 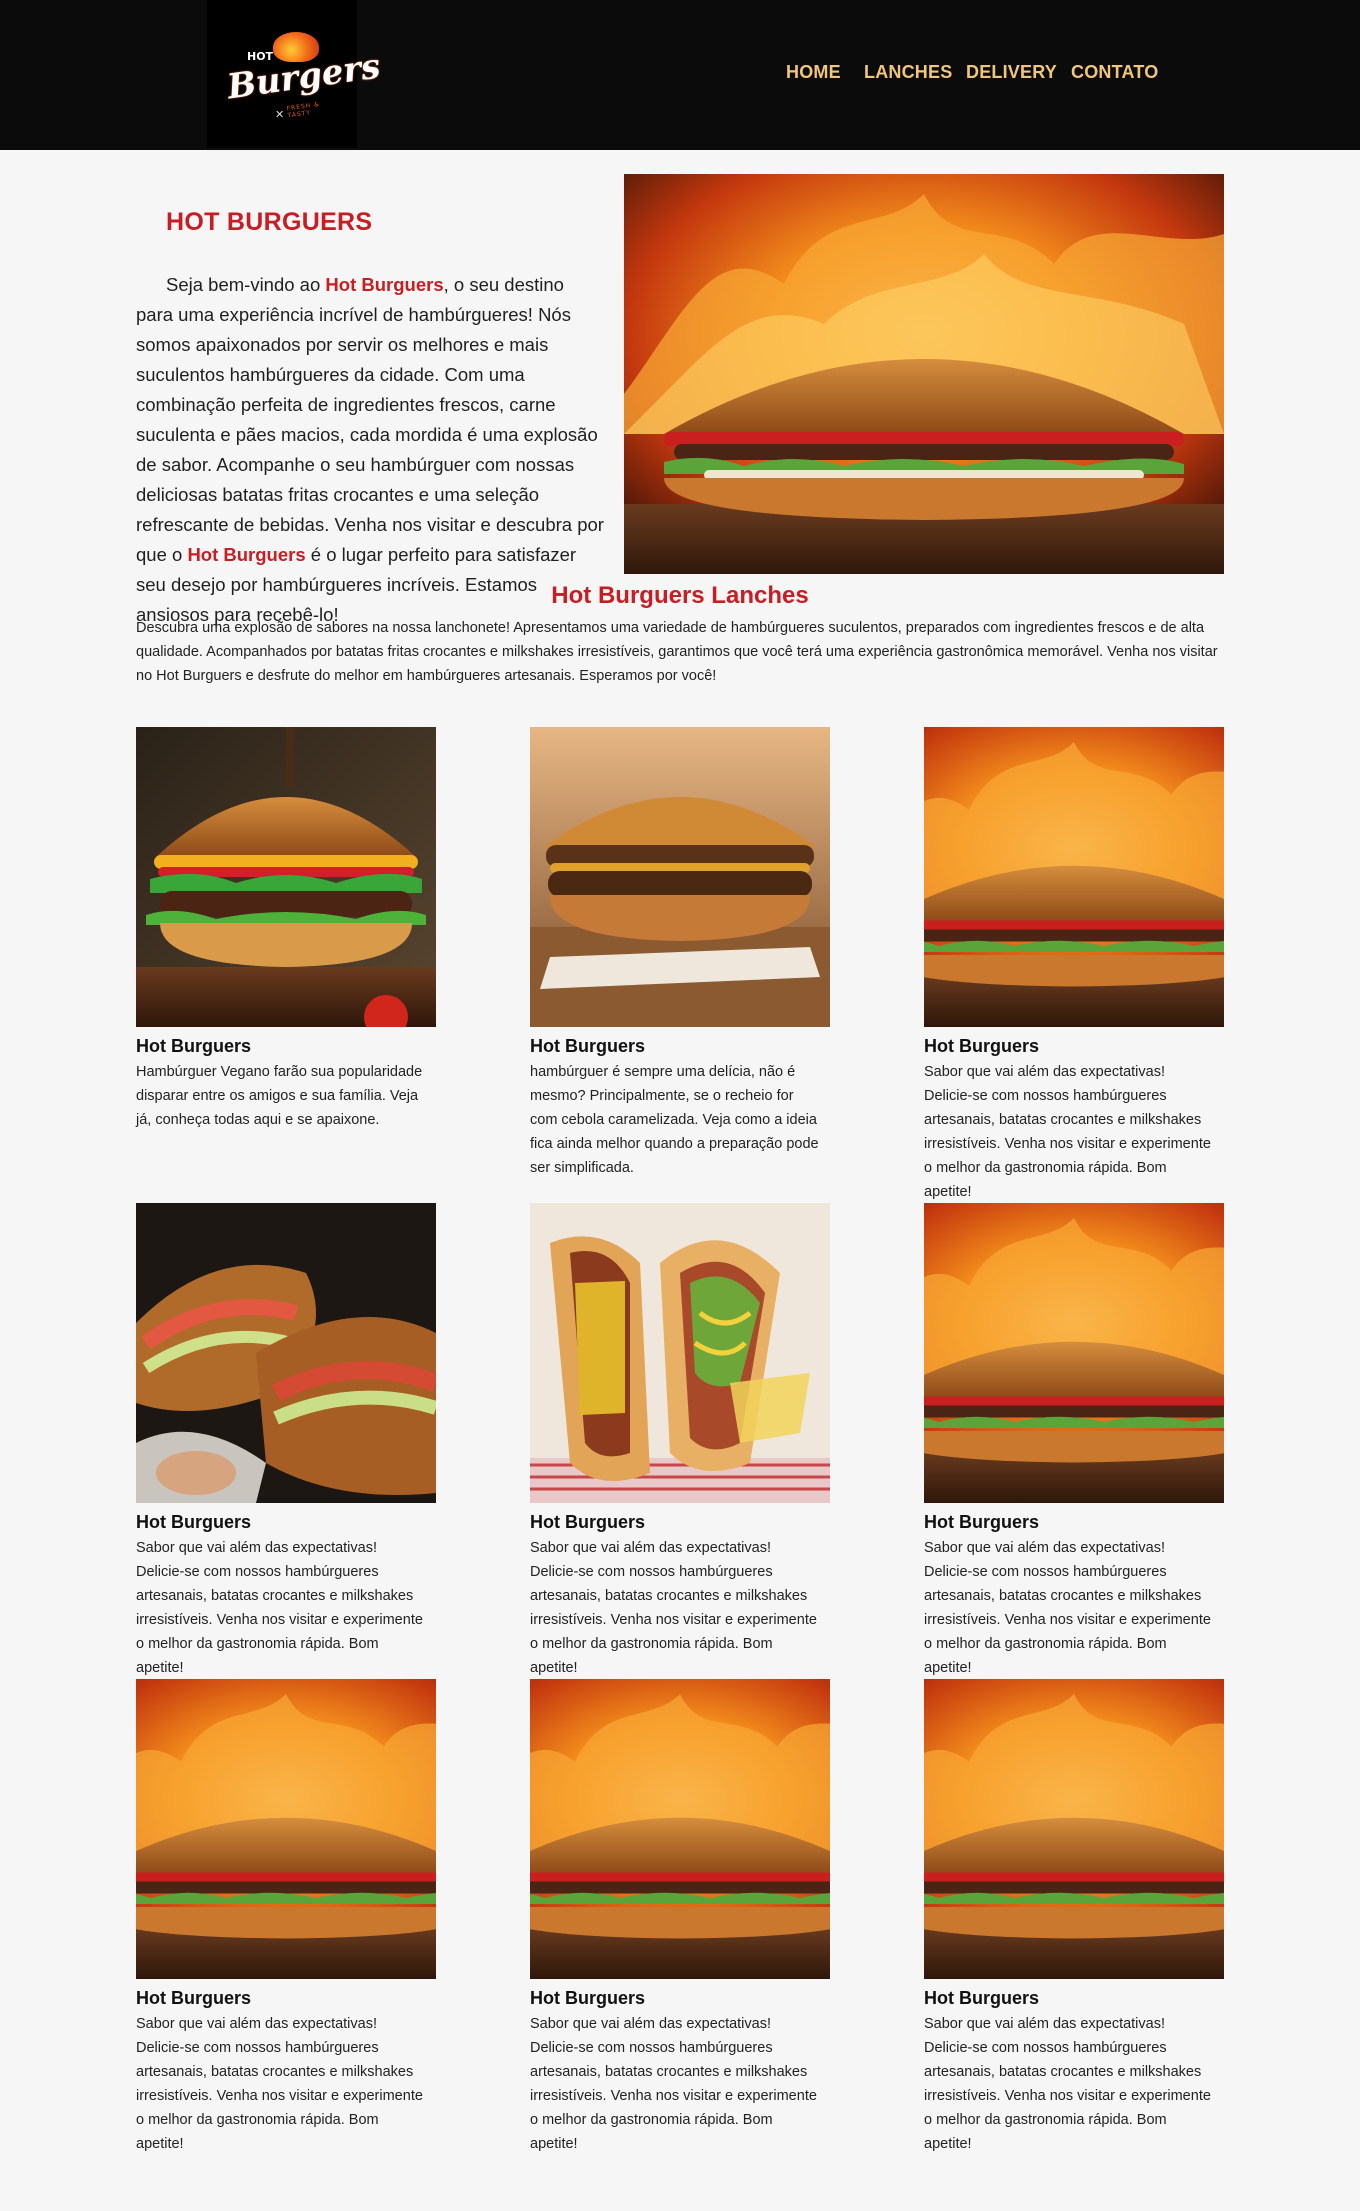 What do you see at coordinates (303, 110) in the screenshot?
I see `logo-tagline: FRESH & TASTY` at bounding box center [303, 110].